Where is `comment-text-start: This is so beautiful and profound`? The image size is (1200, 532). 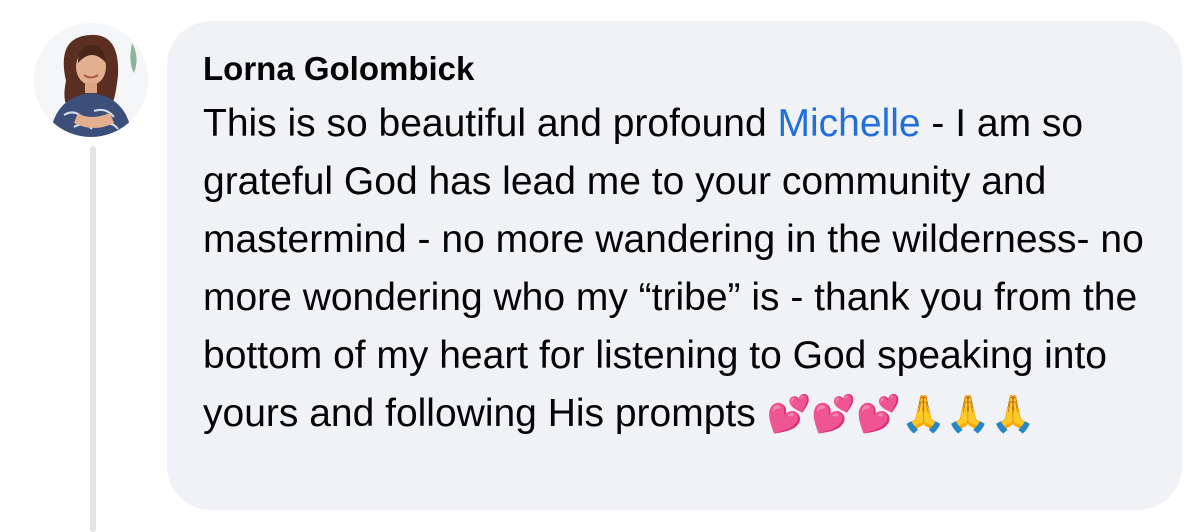
comment-text-start: This is so beautiful and profound is located at coordinates (490, 123).